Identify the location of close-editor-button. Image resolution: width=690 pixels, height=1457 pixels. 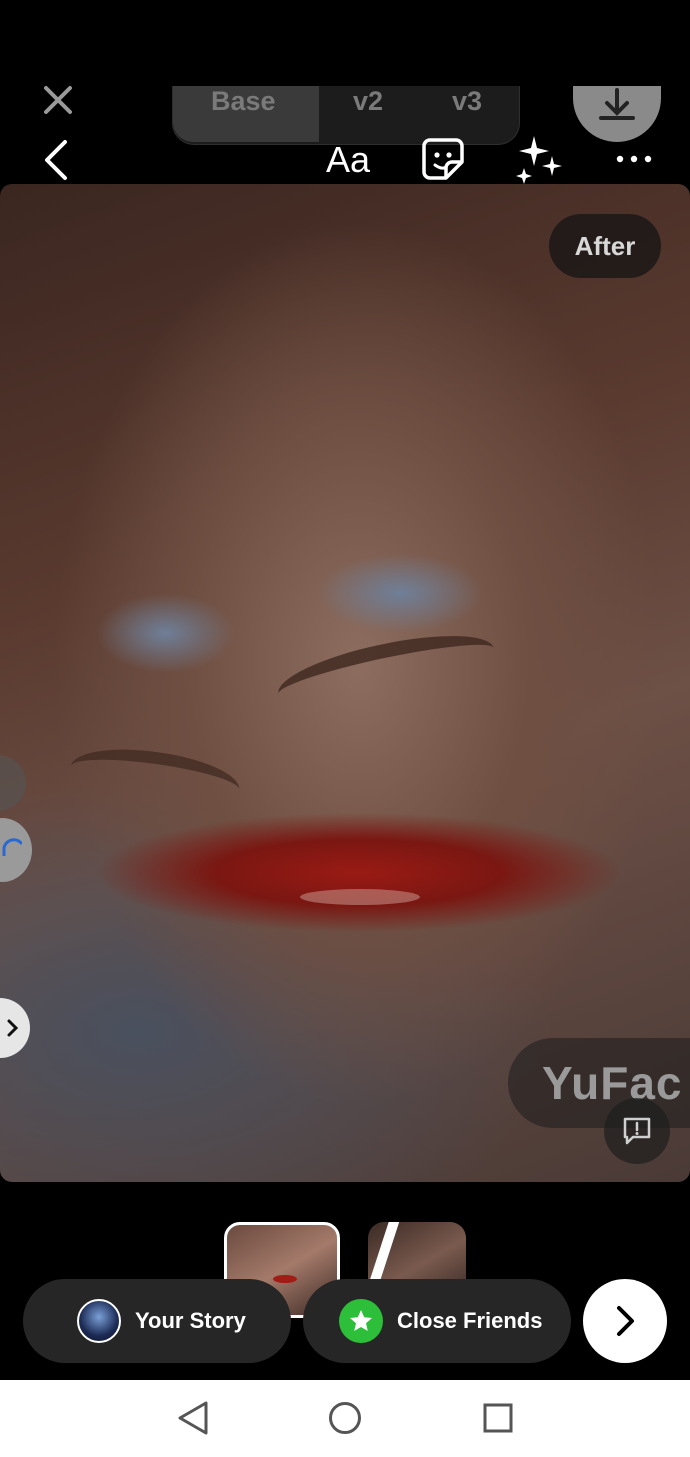
(58, 100).